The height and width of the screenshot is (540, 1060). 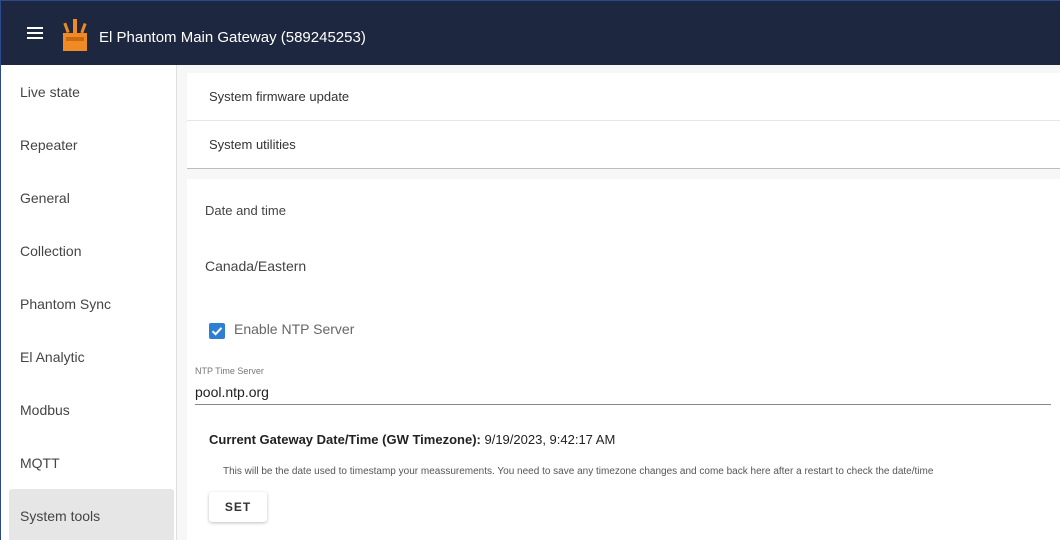 I want to click on sidebar-item-general: General, so click(x=91, y=197).